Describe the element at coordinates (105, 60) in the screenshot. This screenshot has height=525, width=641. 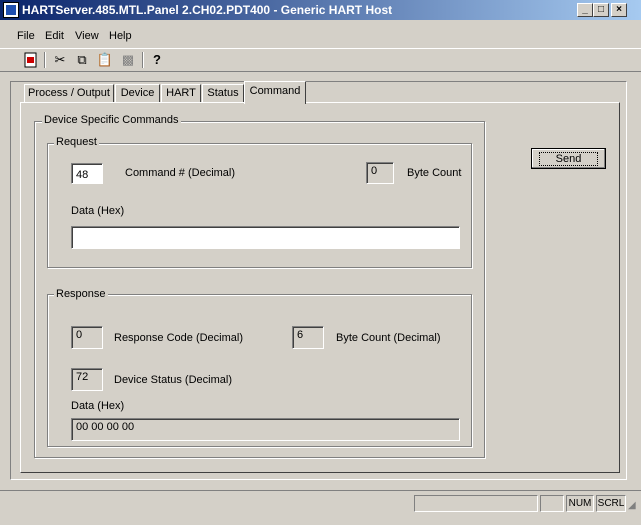
I see `paste-icon: 📋` at that location.